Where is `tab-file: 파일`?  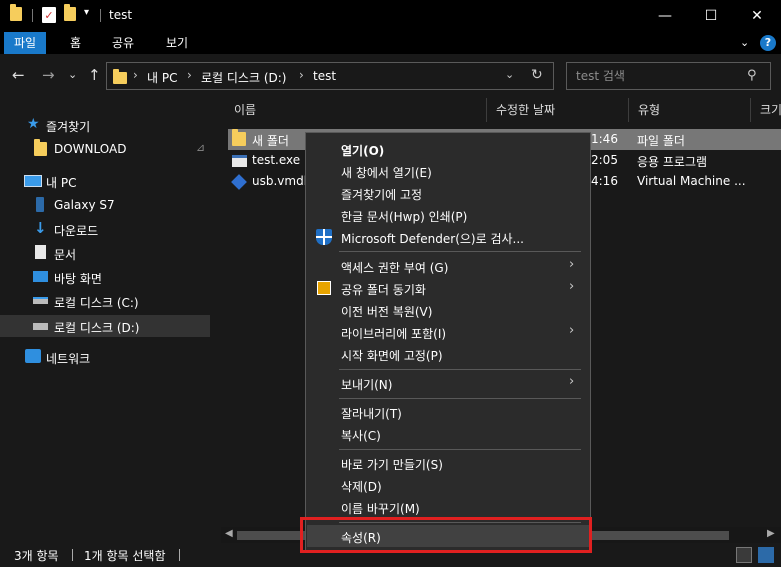
tab-file: 파일 is located at coordinates (25, 43).